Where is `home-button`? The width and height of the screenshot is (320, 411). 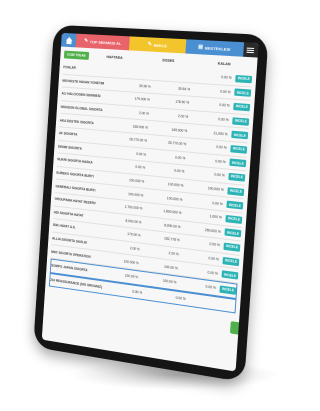 home-button is located at coordinates (68, 40).